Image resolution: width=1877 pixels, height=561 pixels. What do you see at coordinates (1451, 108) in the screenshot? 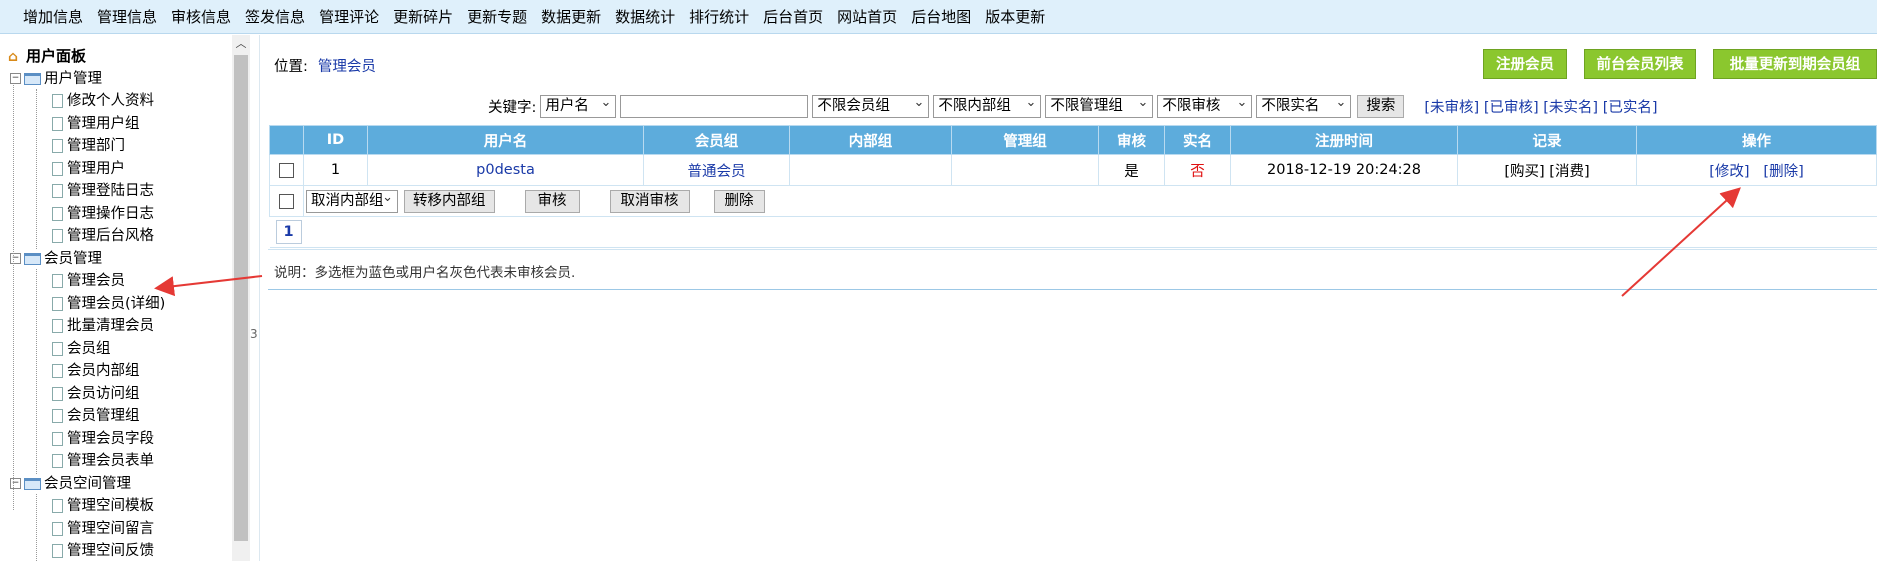
I see `filter-unaudited-link: [未审核]` at bounding box center [1451, 108].